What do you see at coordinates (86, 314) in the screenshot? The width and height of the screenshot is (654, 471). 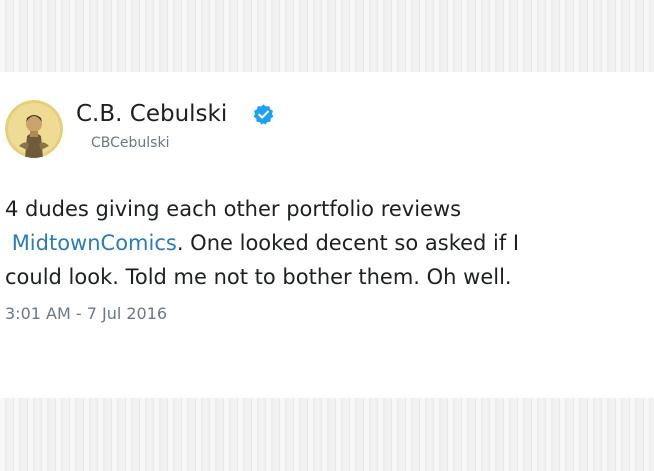 I see `tweet-timestamp: 3:01 AM - 7 Jul 2016` at bounding box center [86, 314].